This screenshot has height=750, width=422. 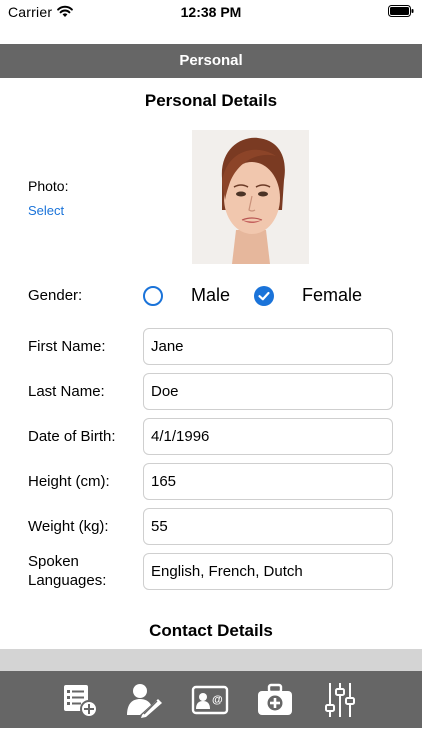 What do you see at coordinates (268, 571) in the screenshot?
I see `languages-field` at bounding box center [268, 571].